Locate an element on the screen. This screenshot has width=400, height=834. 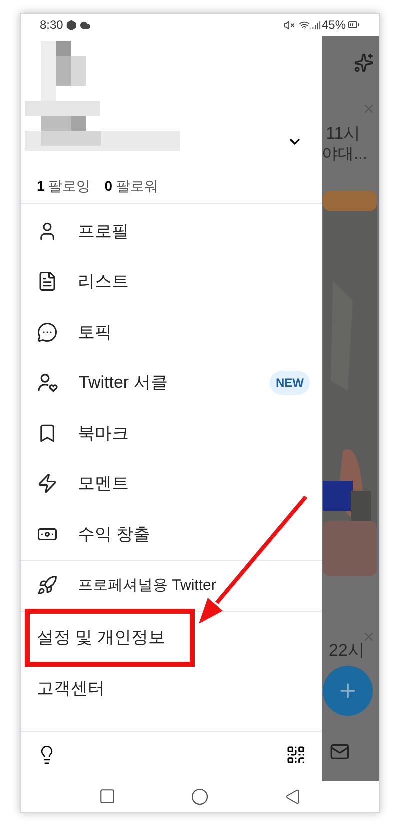
feed-text: 22시 is located at coordinates (347, 651).